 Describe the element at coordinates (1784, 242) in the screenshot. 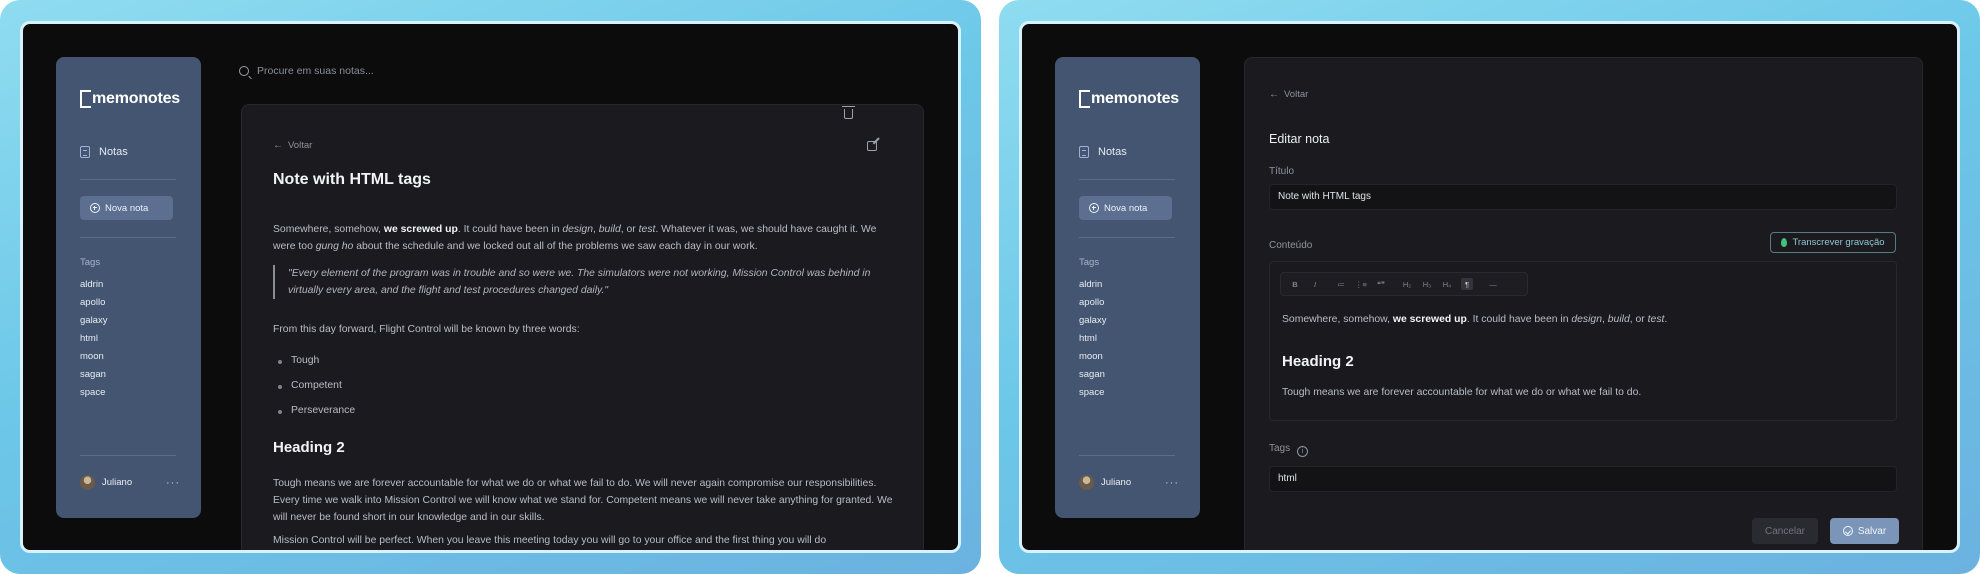

I see `leaf-icon` at that location.